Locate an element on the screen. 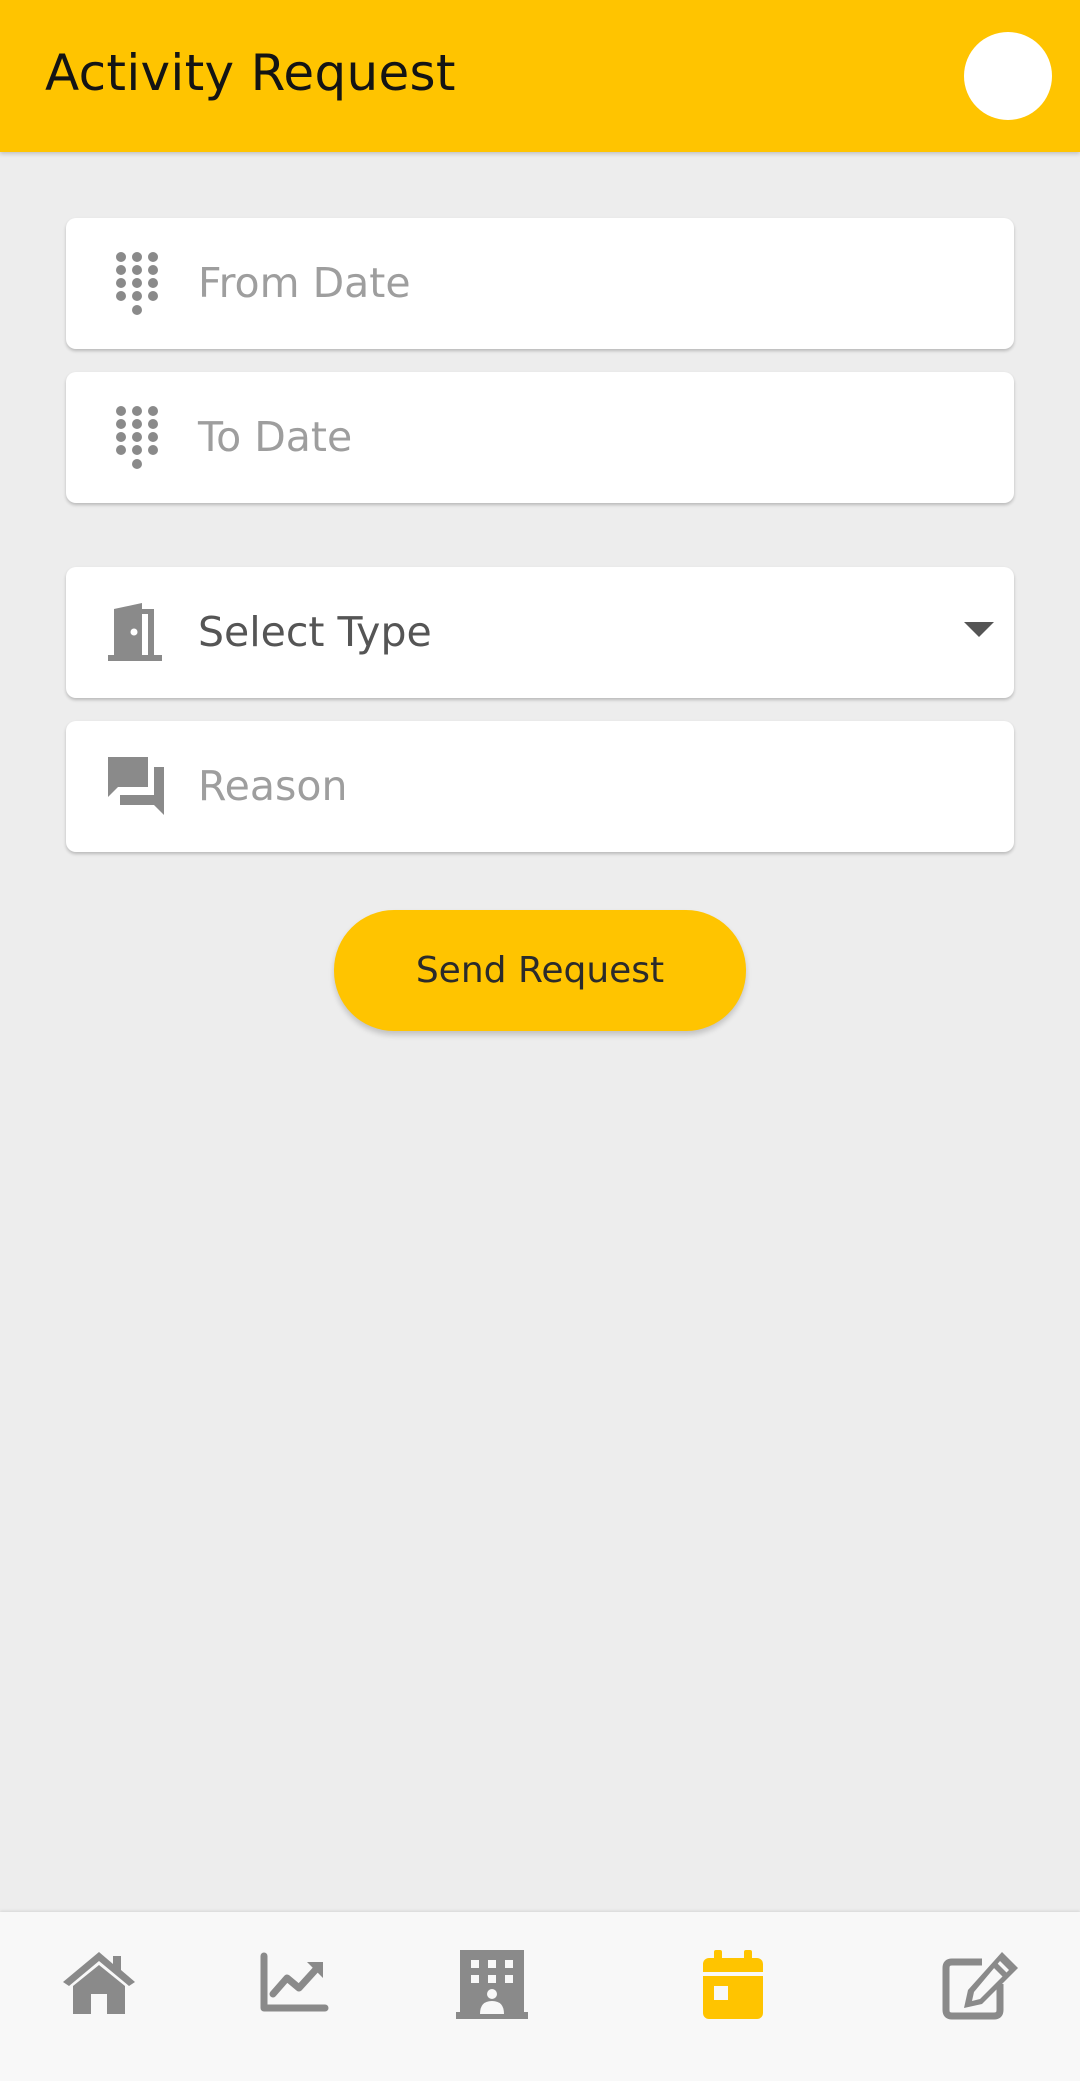 The image size is (1080, 2081). chevron-down-icon is located at coordinates (979, 629).